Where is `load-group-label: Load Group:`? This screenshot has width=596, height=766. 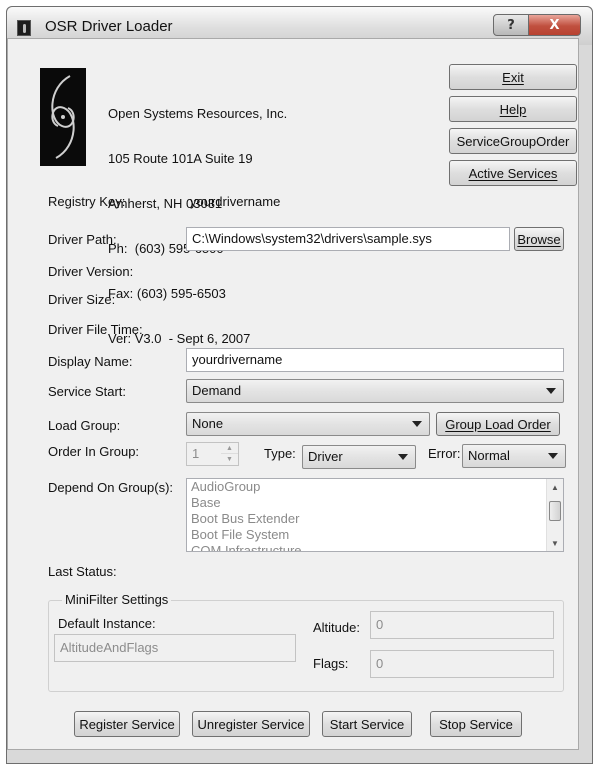 load-group-label: Load Group: is located at coordinates (84, 425).